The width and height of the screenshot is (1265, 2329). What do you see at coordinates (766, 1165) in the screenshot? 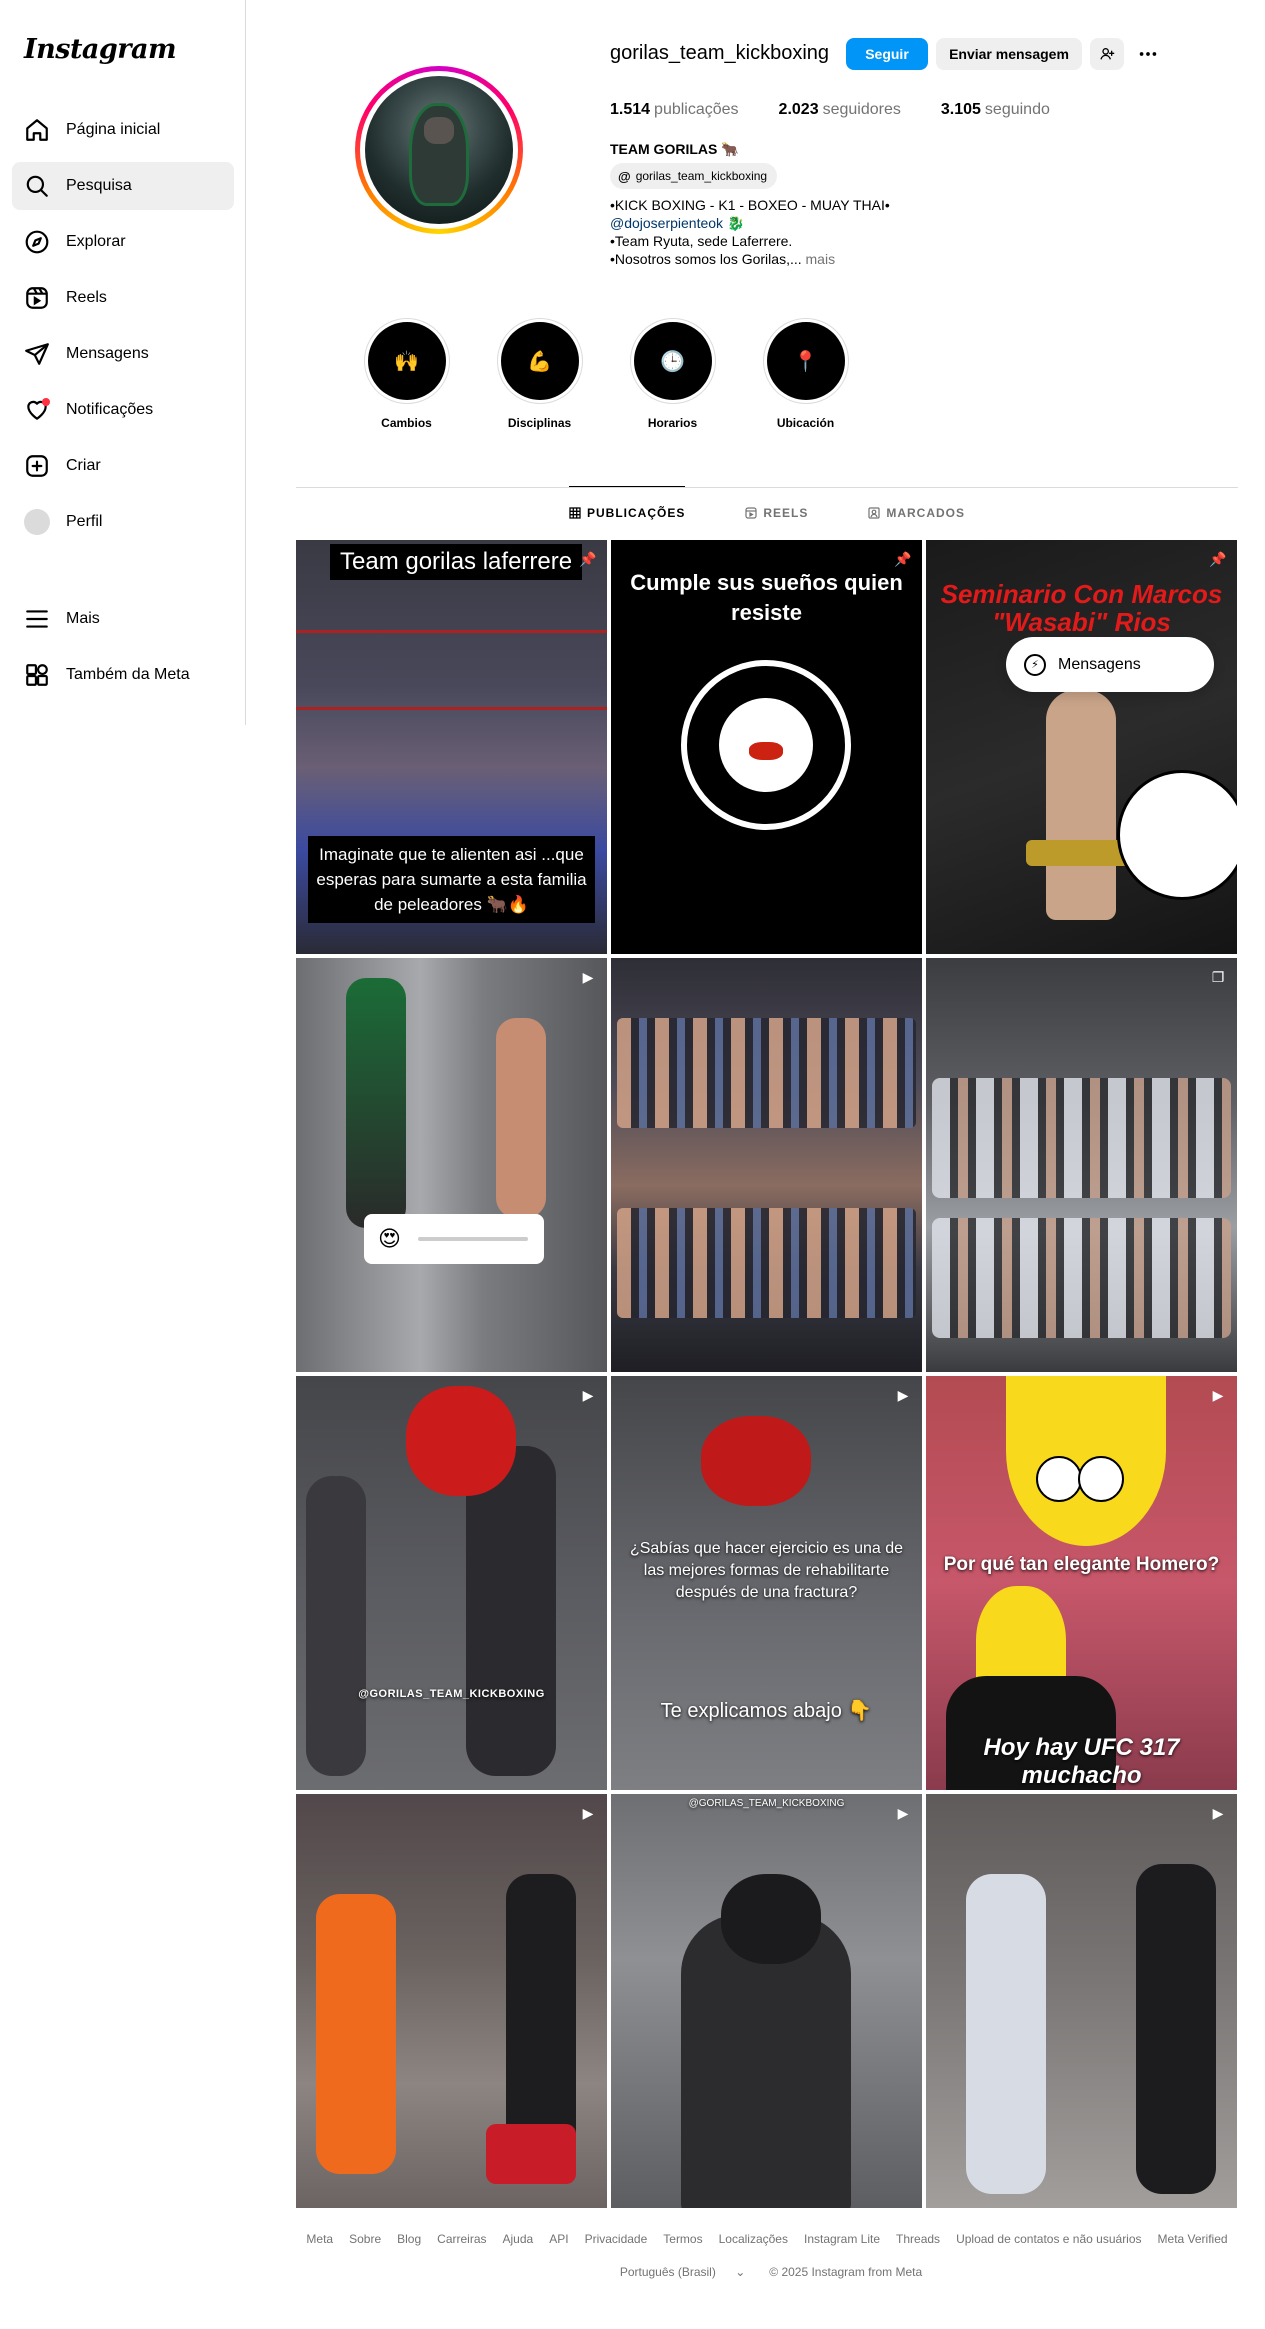
I see `post-thumbnail` at bounding box center [766, 1165].